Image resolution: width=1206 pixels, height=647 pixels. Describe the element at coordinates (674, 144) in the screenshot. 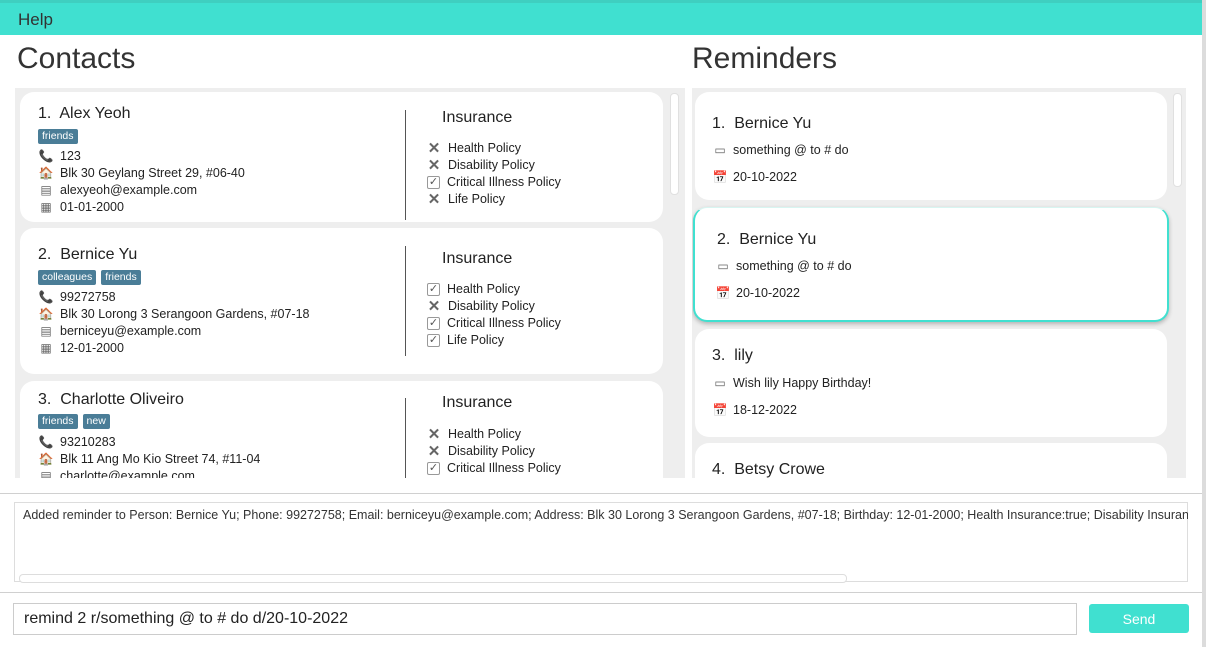

I see `contacts-scrollbar` at that location.